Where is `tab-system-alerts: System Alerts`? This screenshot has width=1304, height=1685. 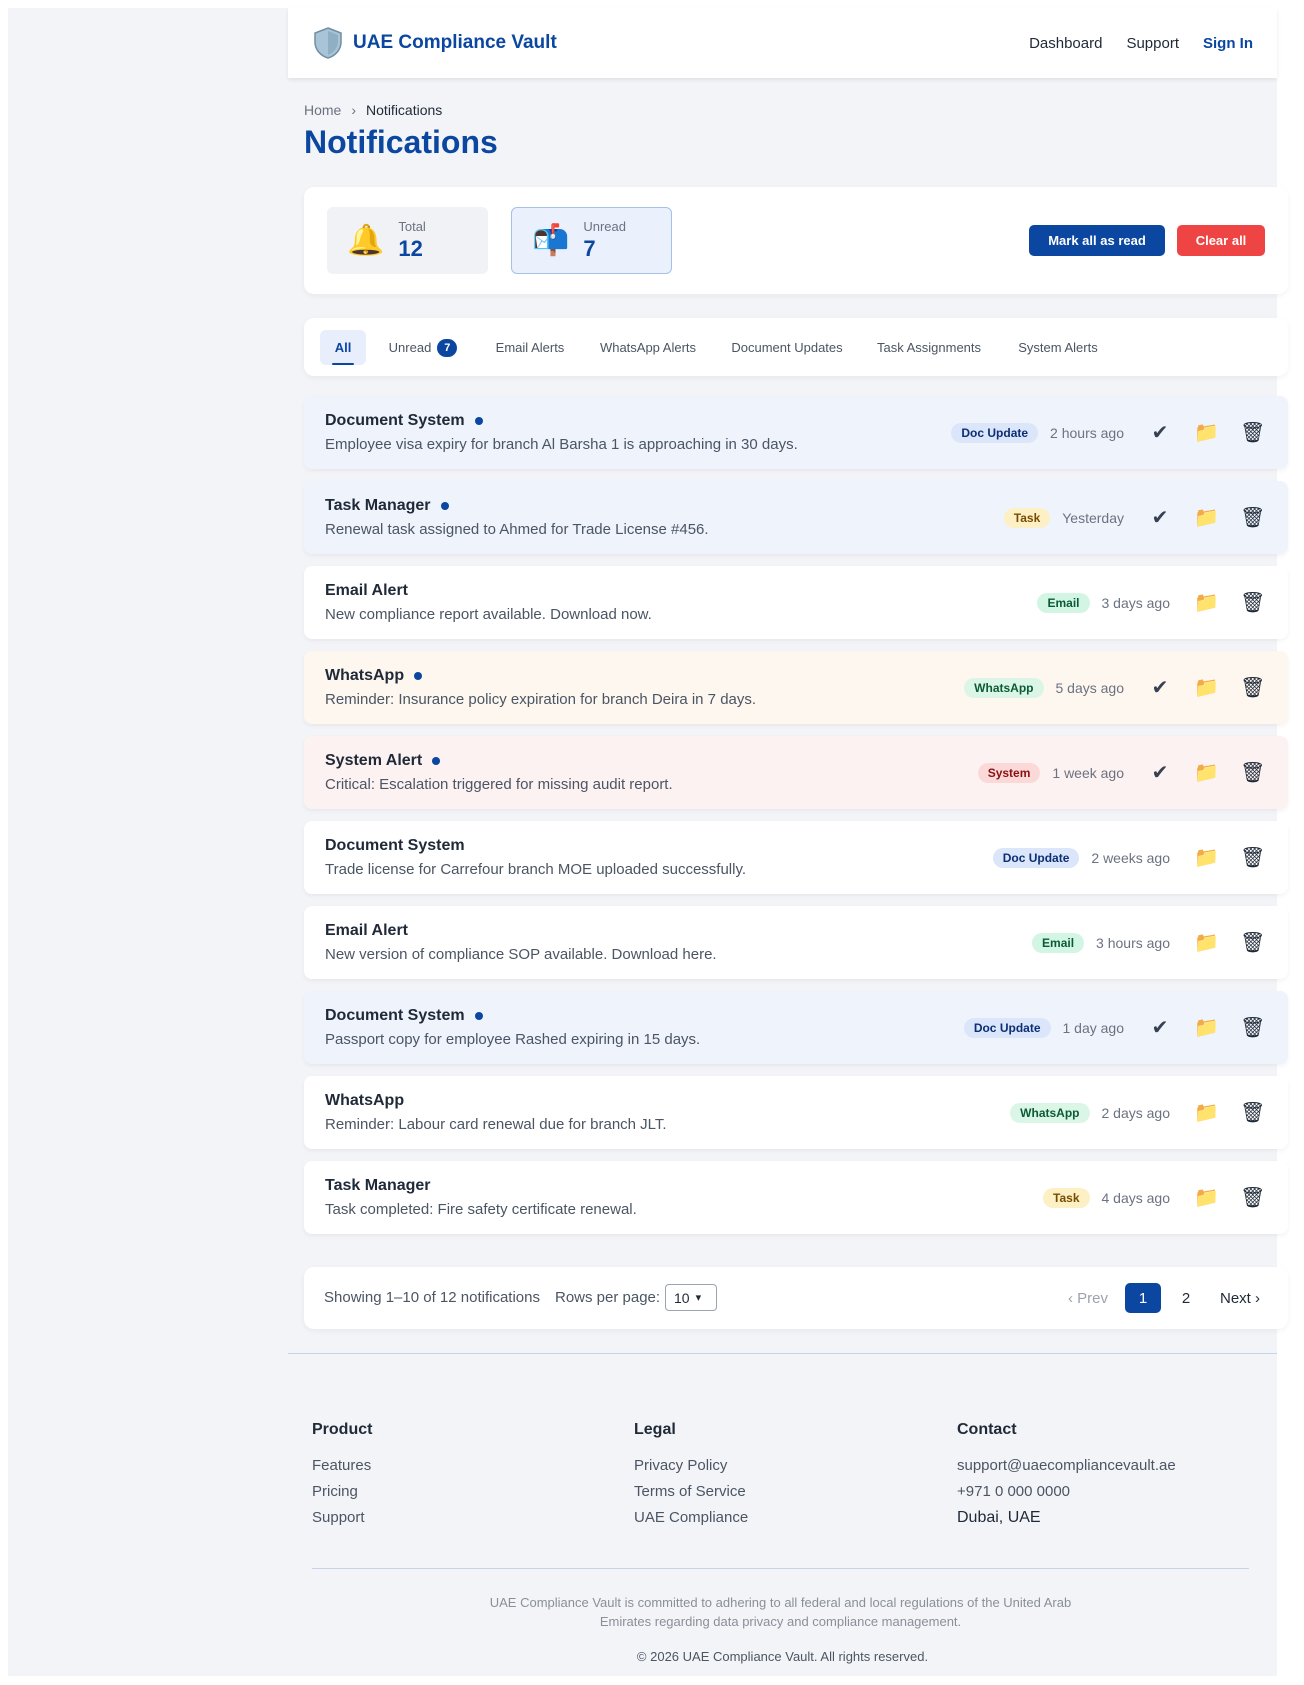
tab-system-alerts: System Alerts is located at coordinates (1058, 347).